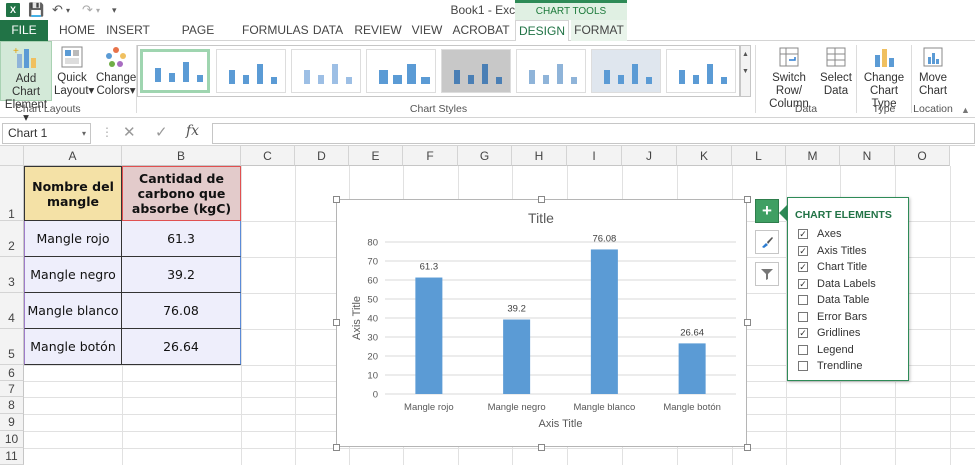 The height and width of the screenshot is (465, 975). What do you see at coordinates (378, 30) in the screenshot?
I see `tab-review: REVIEW` at bounding box center [378, 30].